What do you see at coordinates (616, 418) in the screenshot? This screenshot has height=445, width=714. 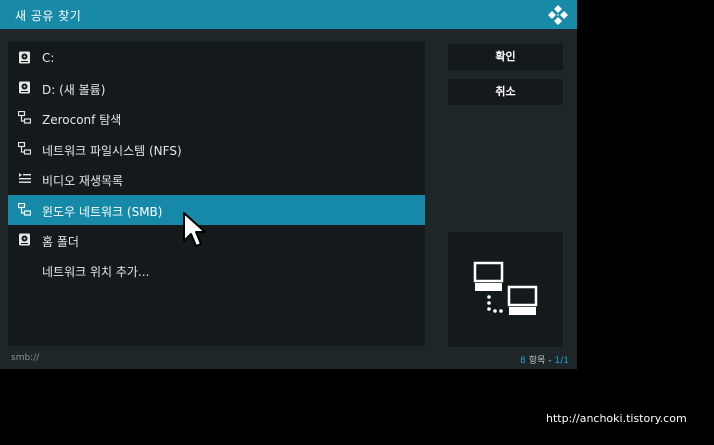 I see `watermark-url: http://anchoki.tistory.com` at bounding box center [616, 418].